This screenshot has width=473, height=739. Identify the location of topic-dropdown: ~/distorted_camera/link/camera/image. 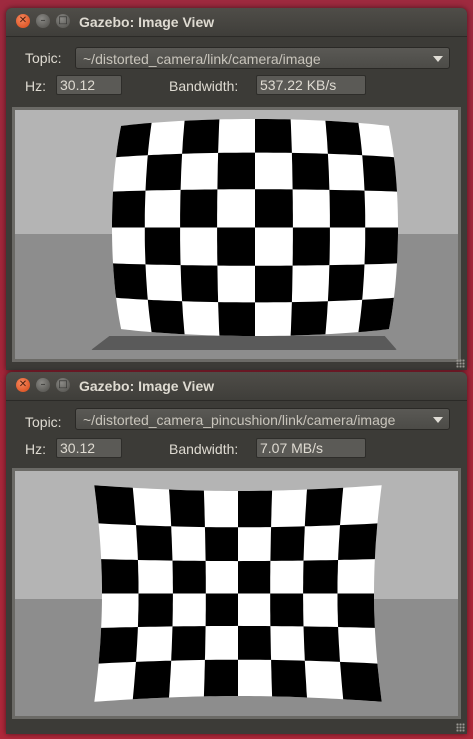
(262, 58).